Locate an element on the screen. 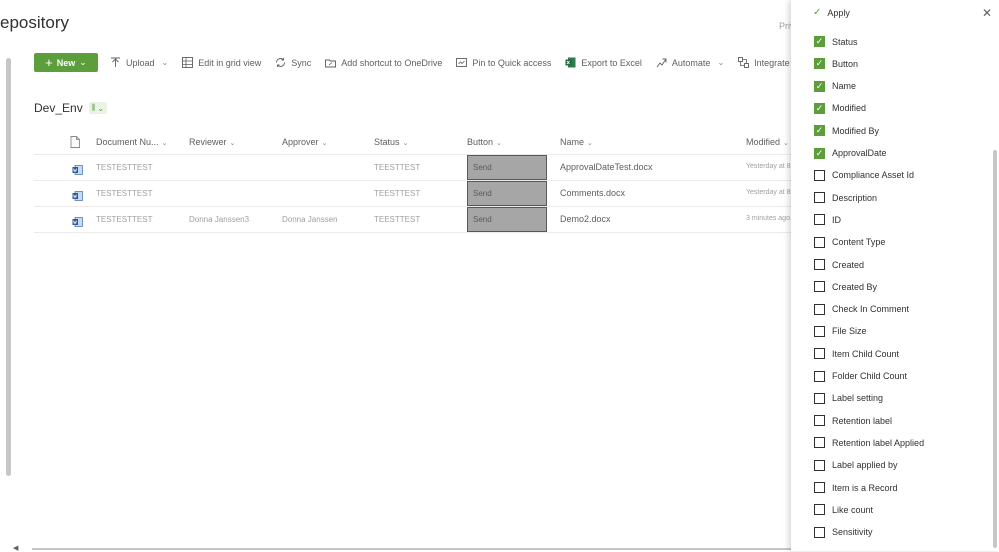 The height and width of the screenshot is (552, 999). column-option-name: ✓ Name is located at coordinates (835, 86).